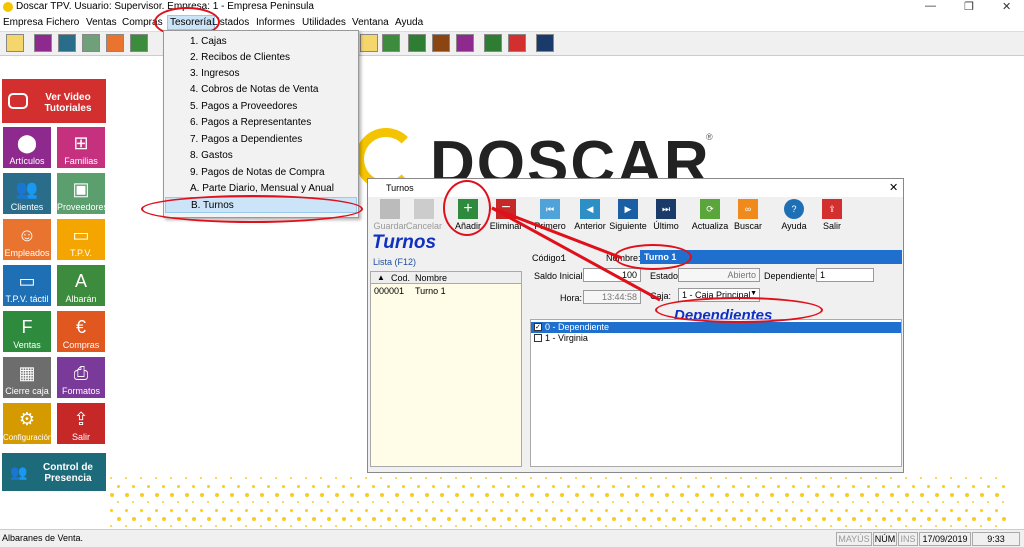 The height and width of the screenshot is (547, 1024). Describe the element at coordinates (115, 43) in the screenshot. I see `empleados-icon` at that location.